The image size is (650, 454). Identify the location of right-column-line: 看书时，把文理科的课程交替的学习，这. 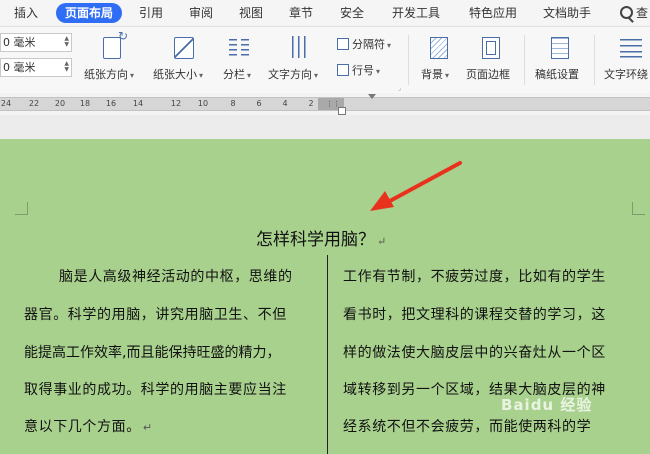
(474, 314).